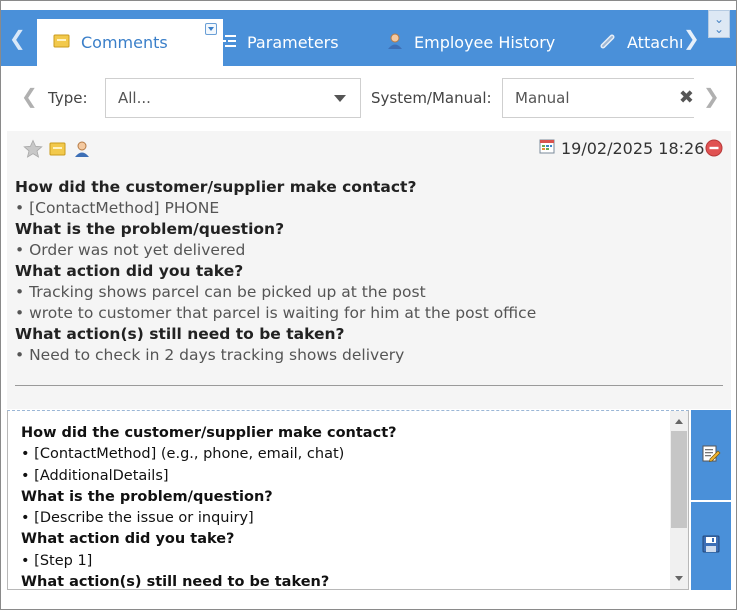  I want to click on answer-line: • [Describe the issue or inquiry], so click(137, 518).